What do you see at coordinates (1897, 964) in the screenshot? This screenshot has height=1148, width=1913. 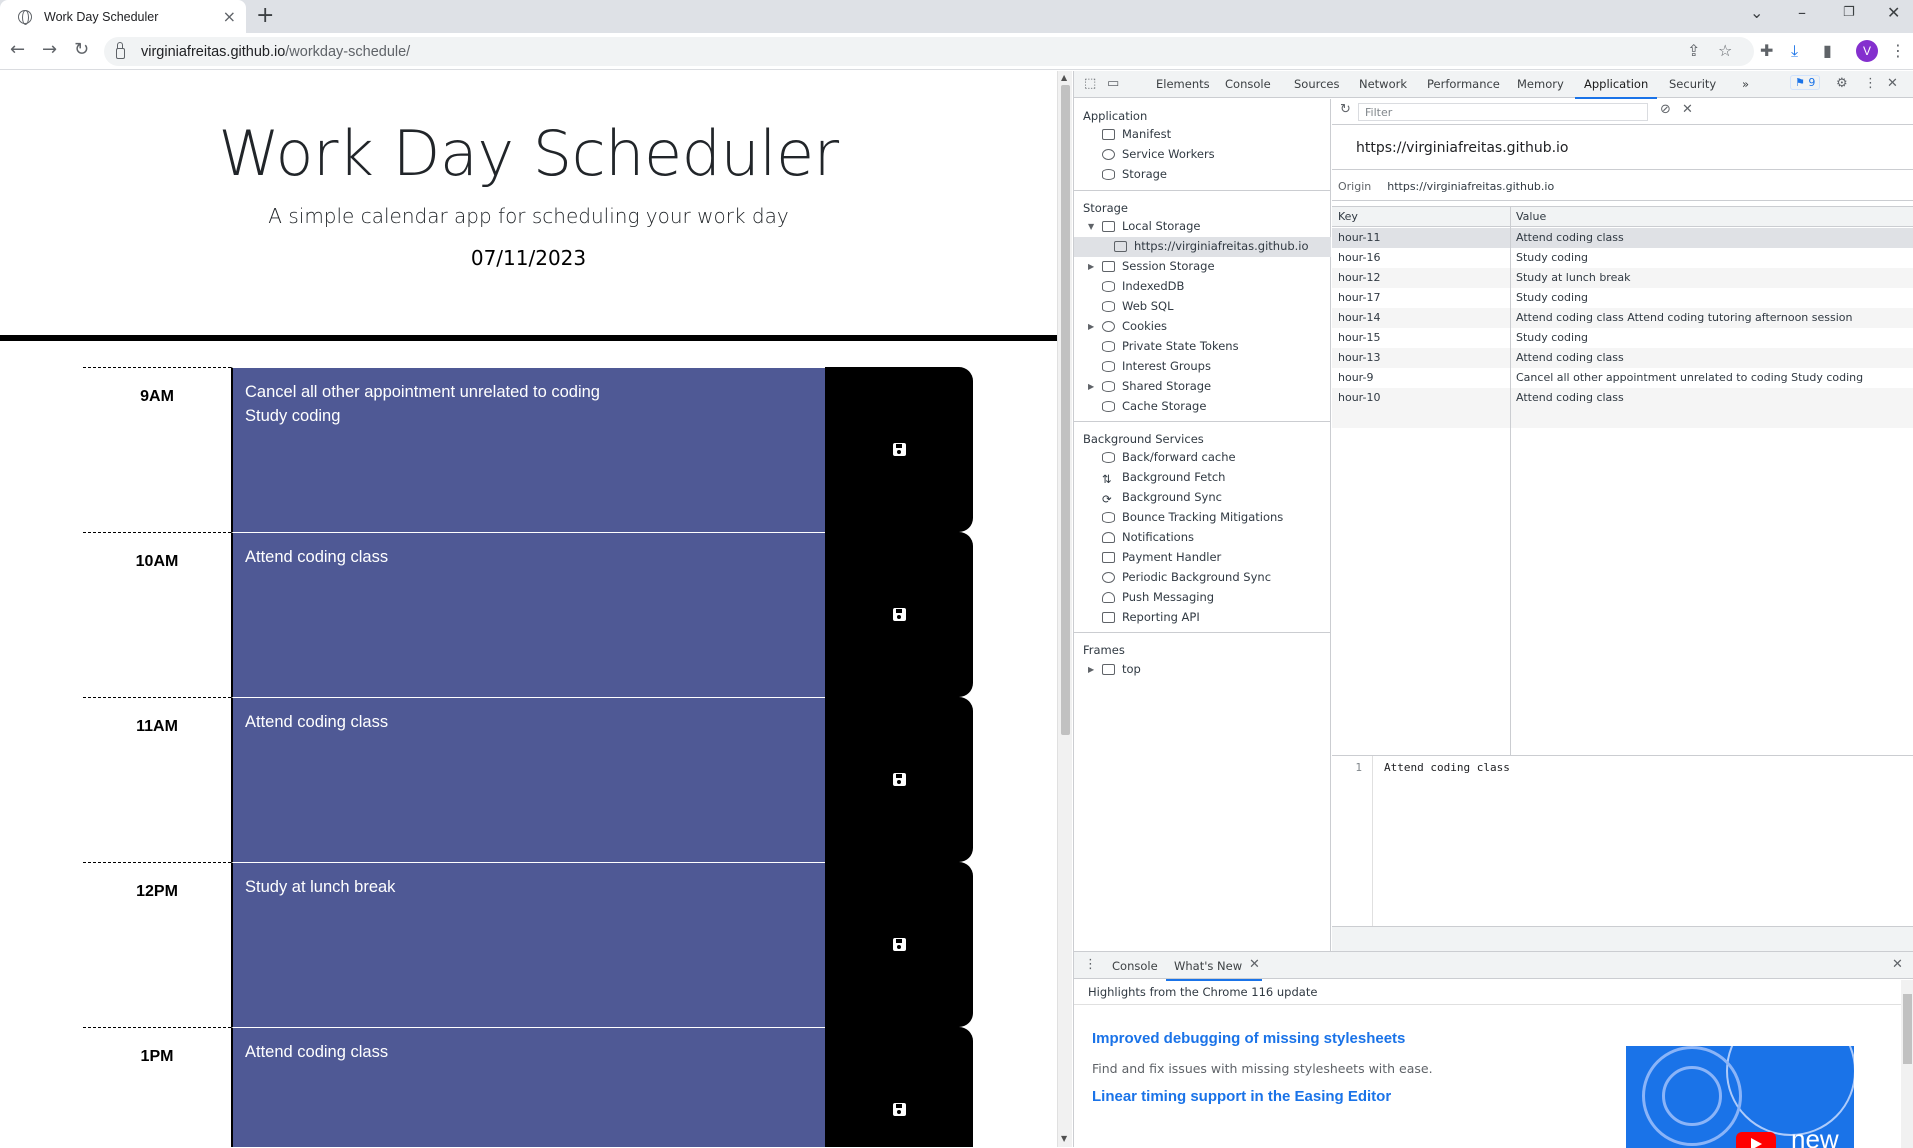 I see `close-drawer-icon: ✕` at bounding box center [1897, 964].